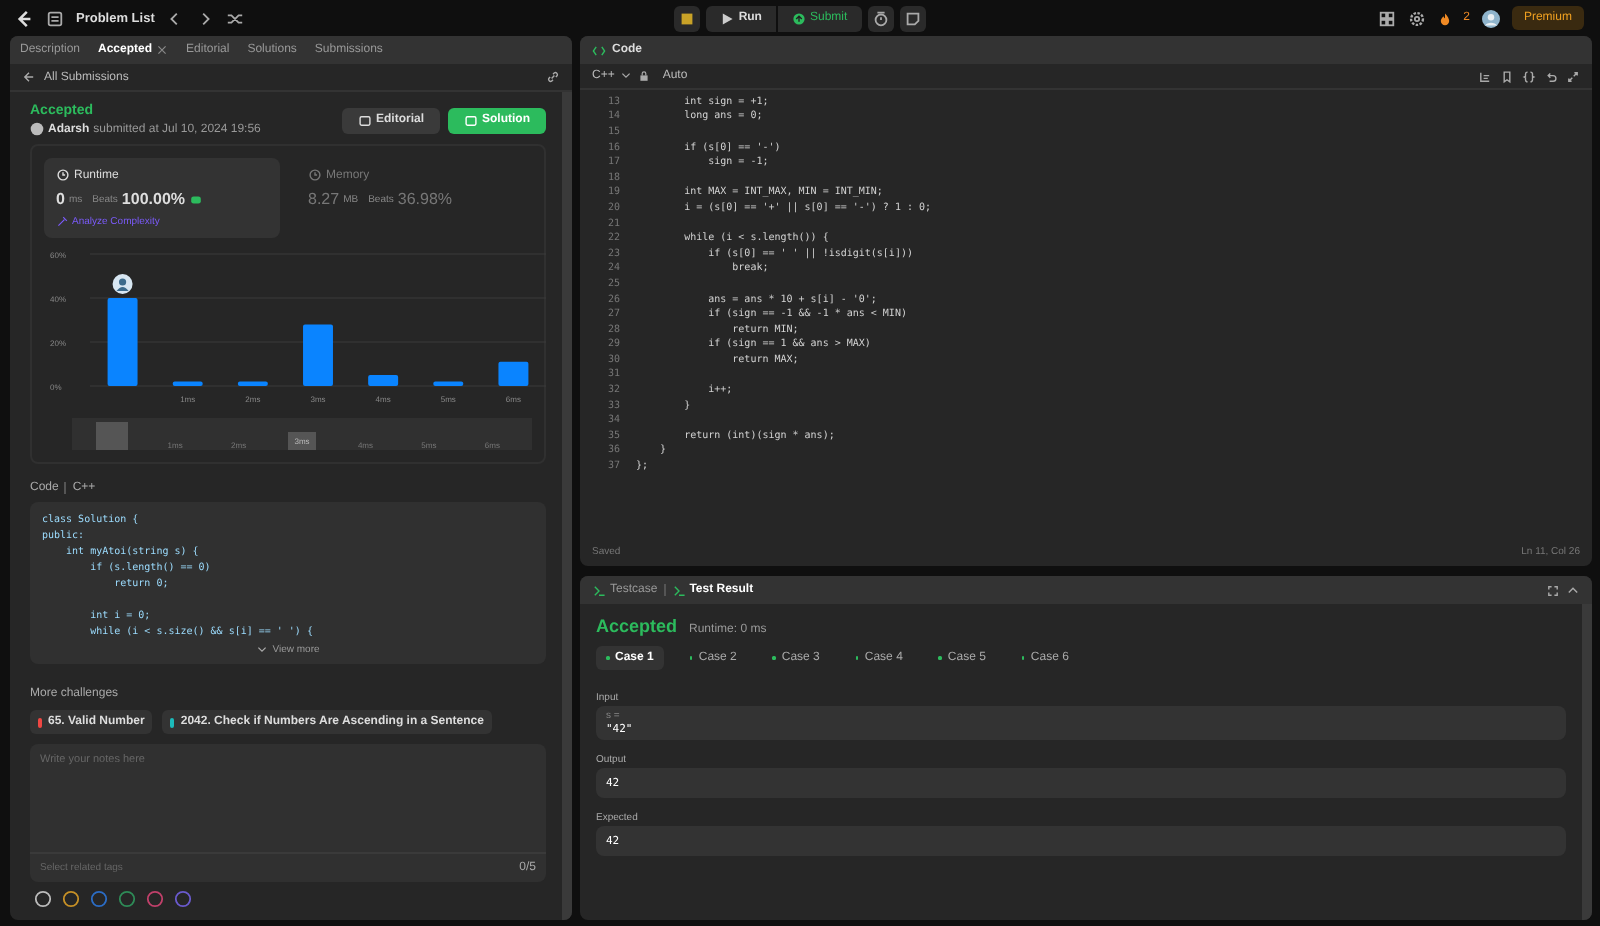 This screenshot has height=926, width=1600. Describe the element at coordinates (195, 199) in the screenshot. I see `badge-icon` at that location.